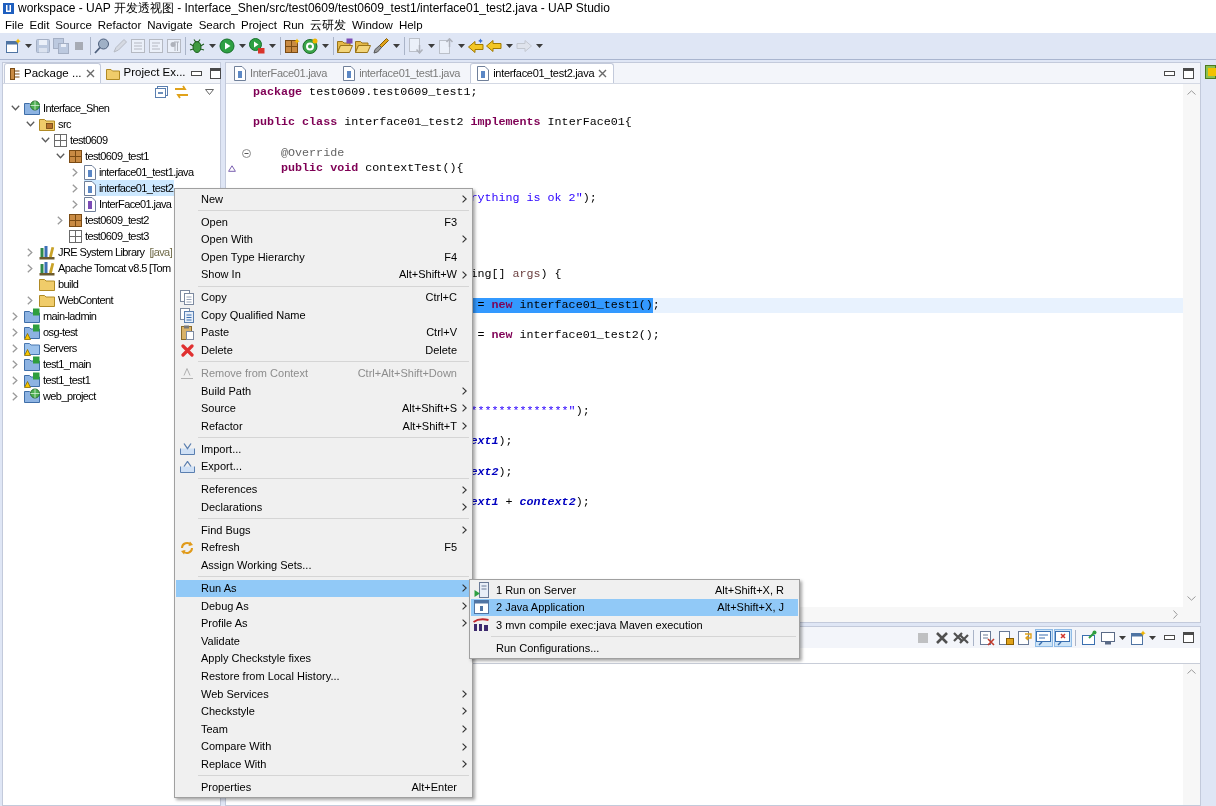 Image resolution: width=1216 pixels, height=806 pixels. Describe the element at coordinates (81, 140) in the screenshot. I see `tree-item: test0609` at that location.